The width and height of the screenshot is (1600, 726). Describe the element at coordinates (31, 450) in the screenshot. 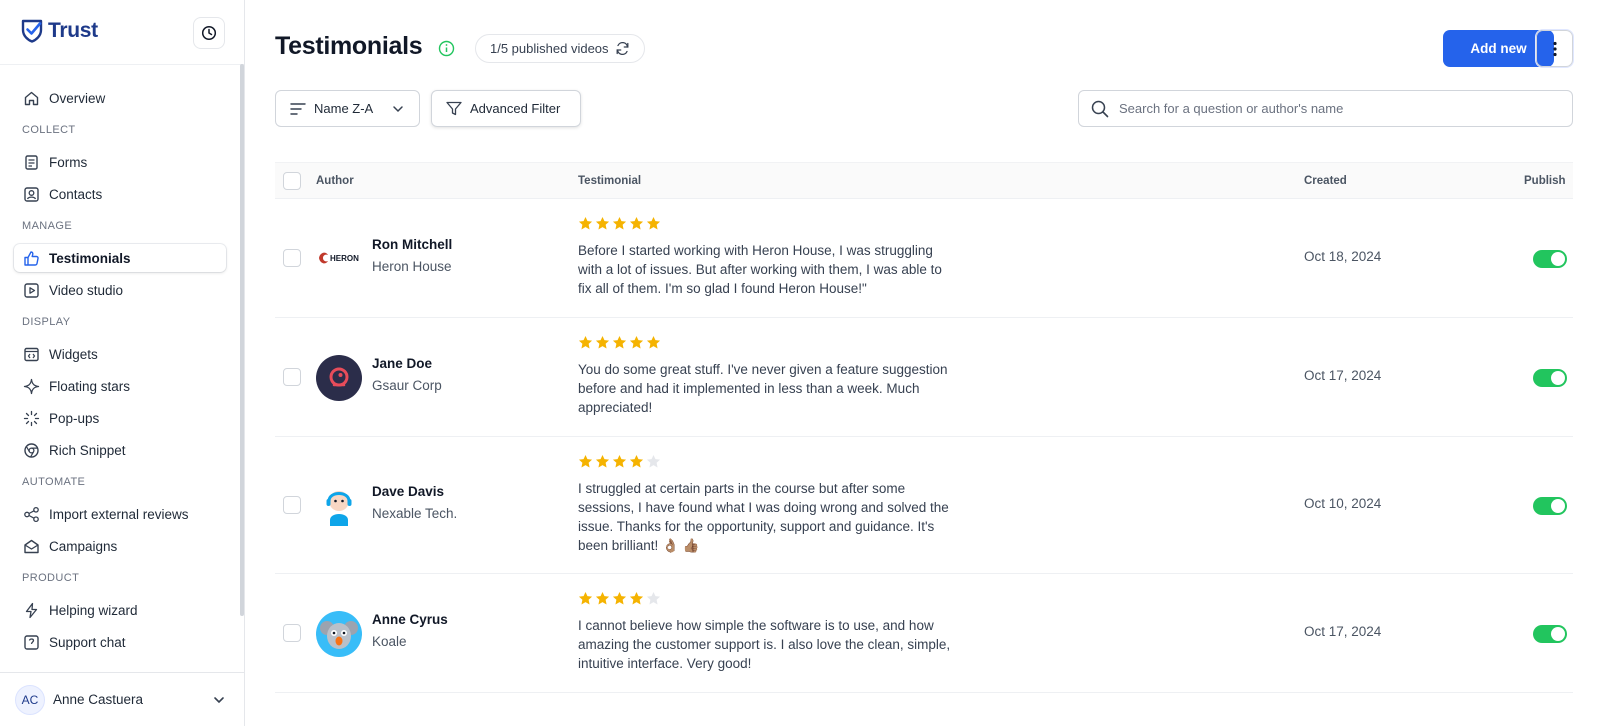

I see `chrome-icon` at that location.